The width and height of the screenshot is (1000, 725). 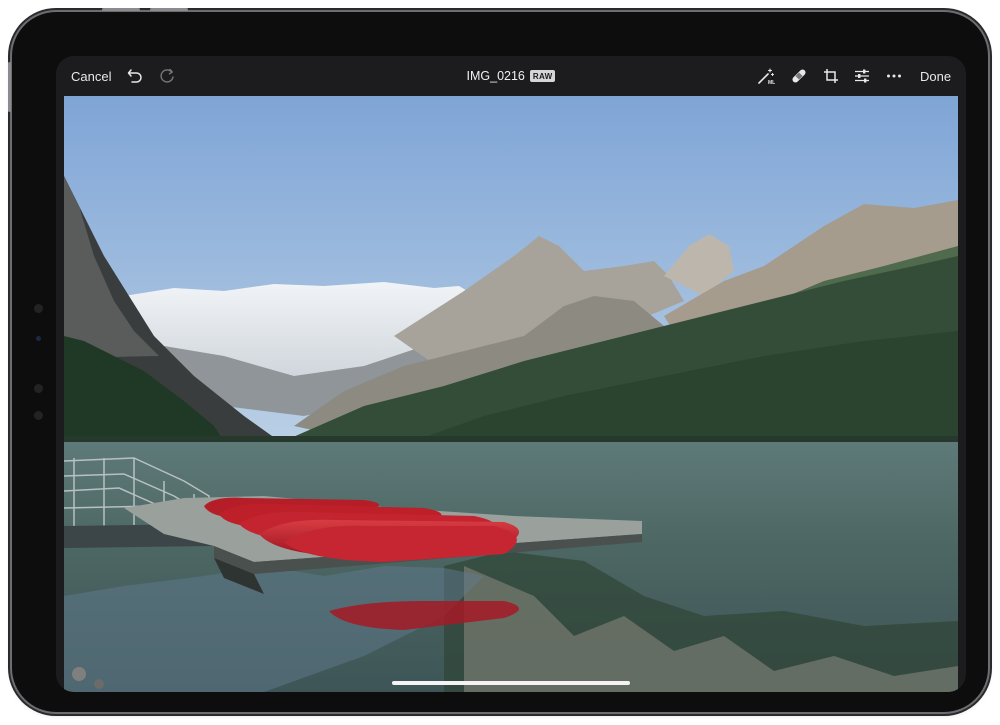 I want to click on sliders-icon, so click(x=862, y=76).